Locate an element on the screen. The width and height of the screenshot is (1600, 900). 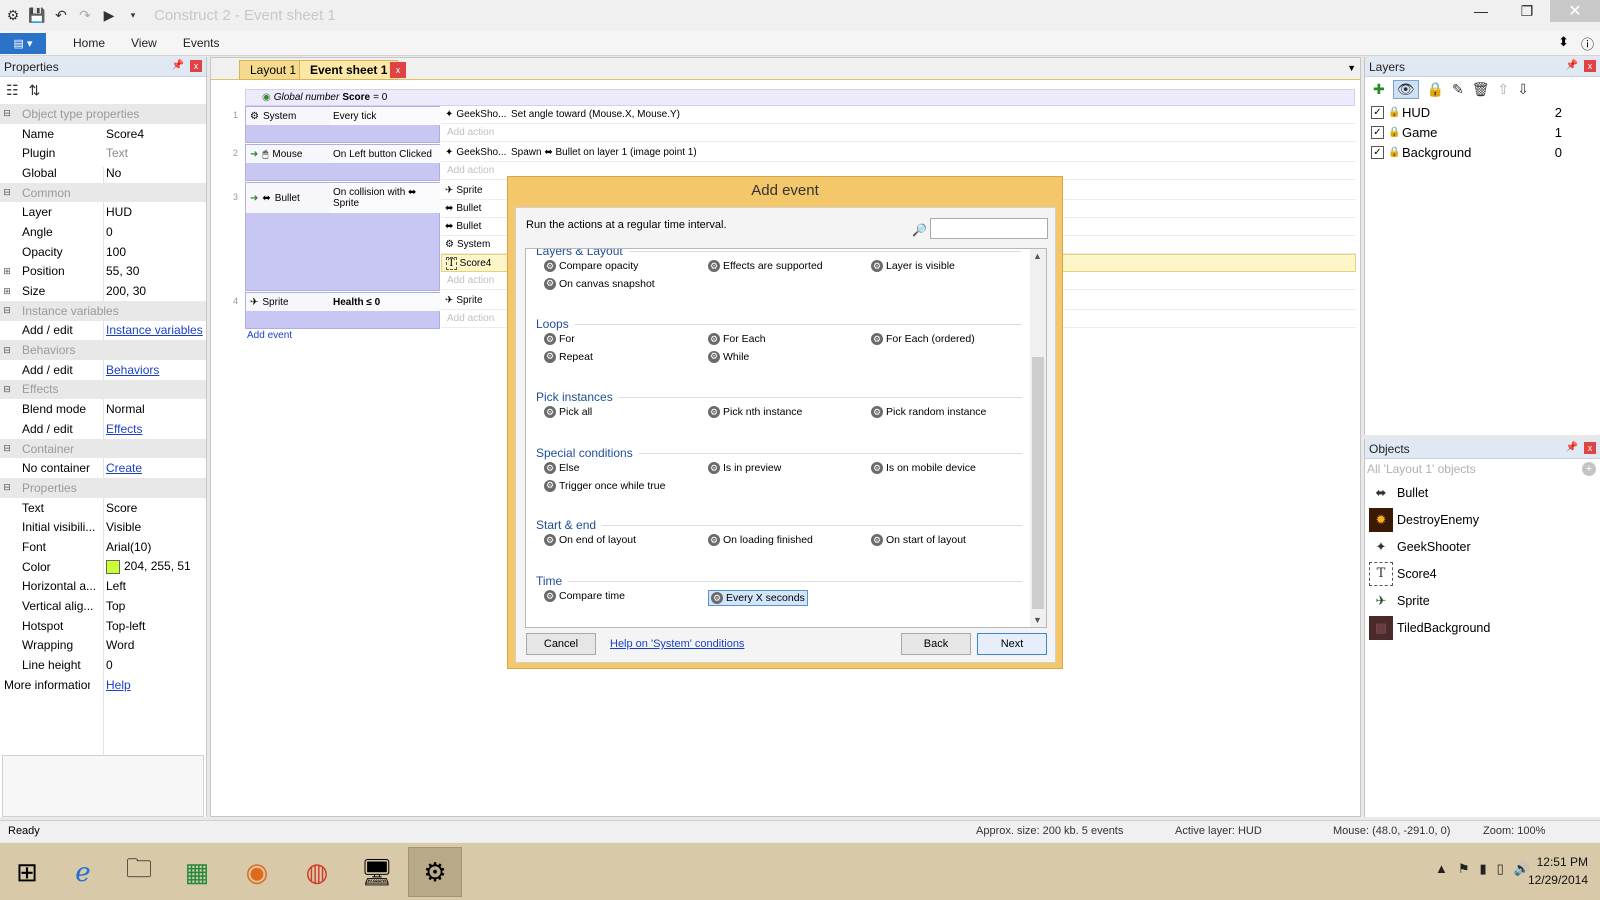
object-row: T Score4 is located at coordinates (1482, 573).